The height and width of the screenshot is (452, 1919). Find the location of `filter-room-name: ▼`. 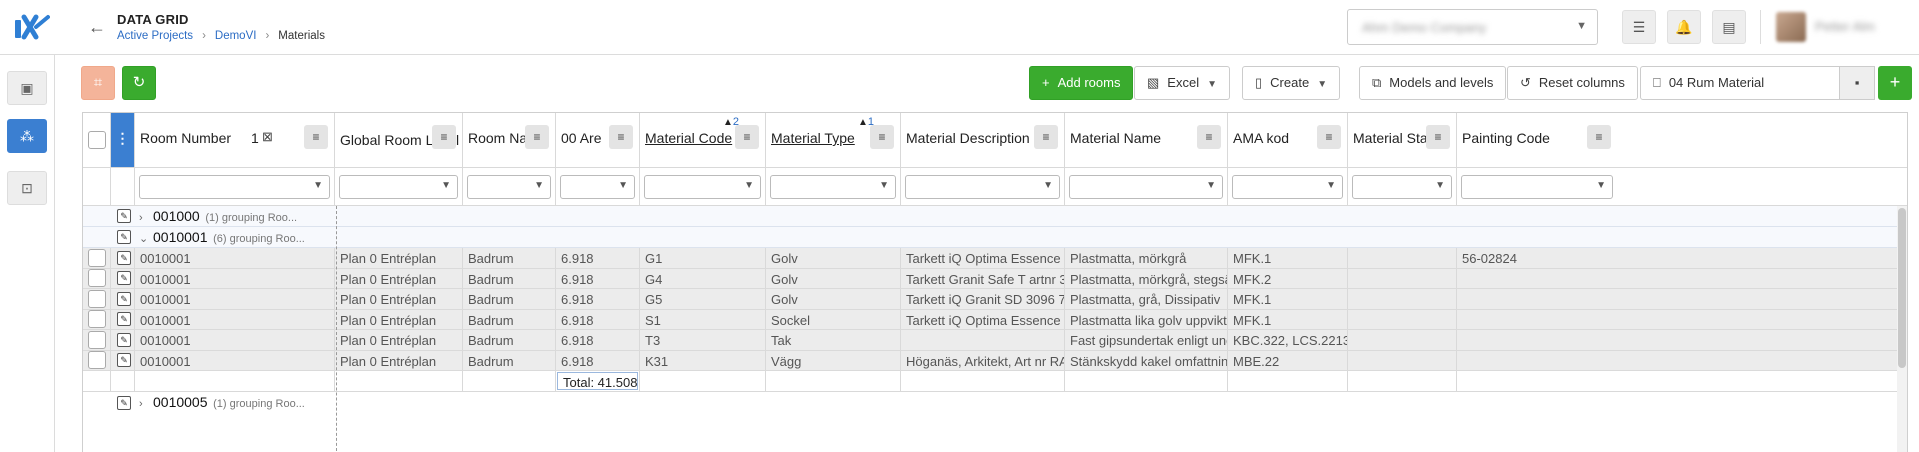

filter-room-name: ▼ is located at coordinates (509, 187).